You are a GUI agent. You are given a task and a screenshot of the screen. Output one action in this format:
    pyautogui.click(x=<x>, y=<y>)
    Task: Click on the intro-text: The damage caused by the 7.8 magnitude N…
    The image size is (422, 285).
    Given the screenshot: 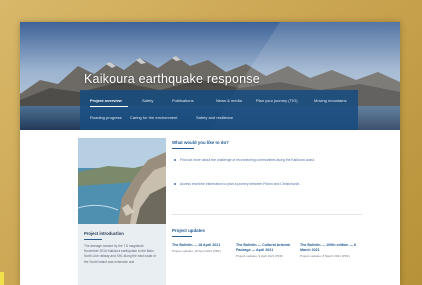 What is the action you would take?
    pyautogui.click(x=120, y=254)
    